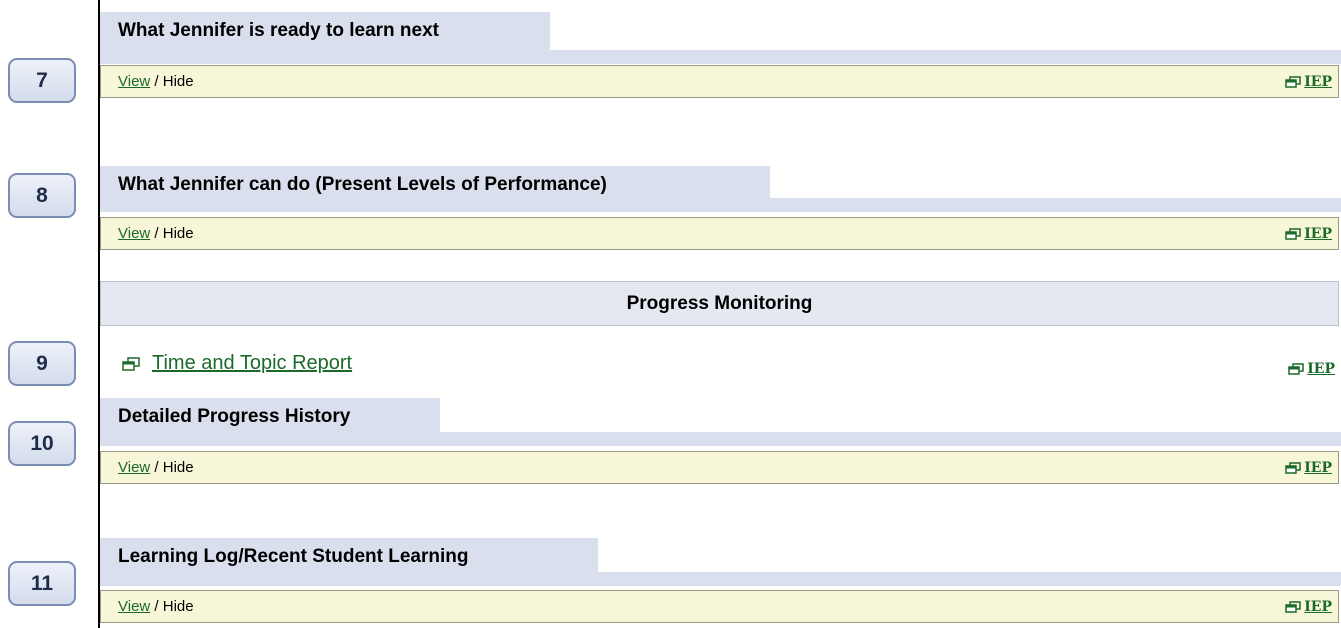  I want to click on time-topic-report-row: Time and Topic Report, so click(237, 363).